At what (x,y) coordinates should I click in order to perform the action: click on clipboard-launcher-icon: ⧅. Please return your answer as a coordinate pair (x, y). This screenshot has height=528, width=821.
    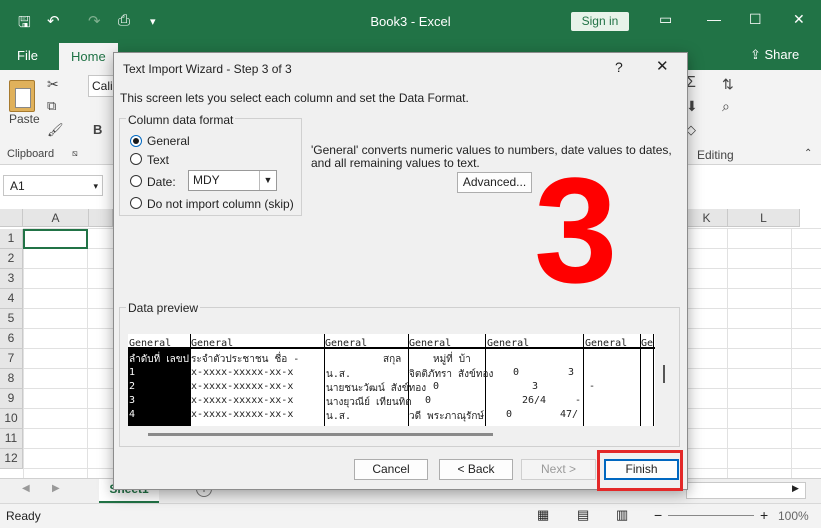
    Looking at the image, I should click on (75, 153).